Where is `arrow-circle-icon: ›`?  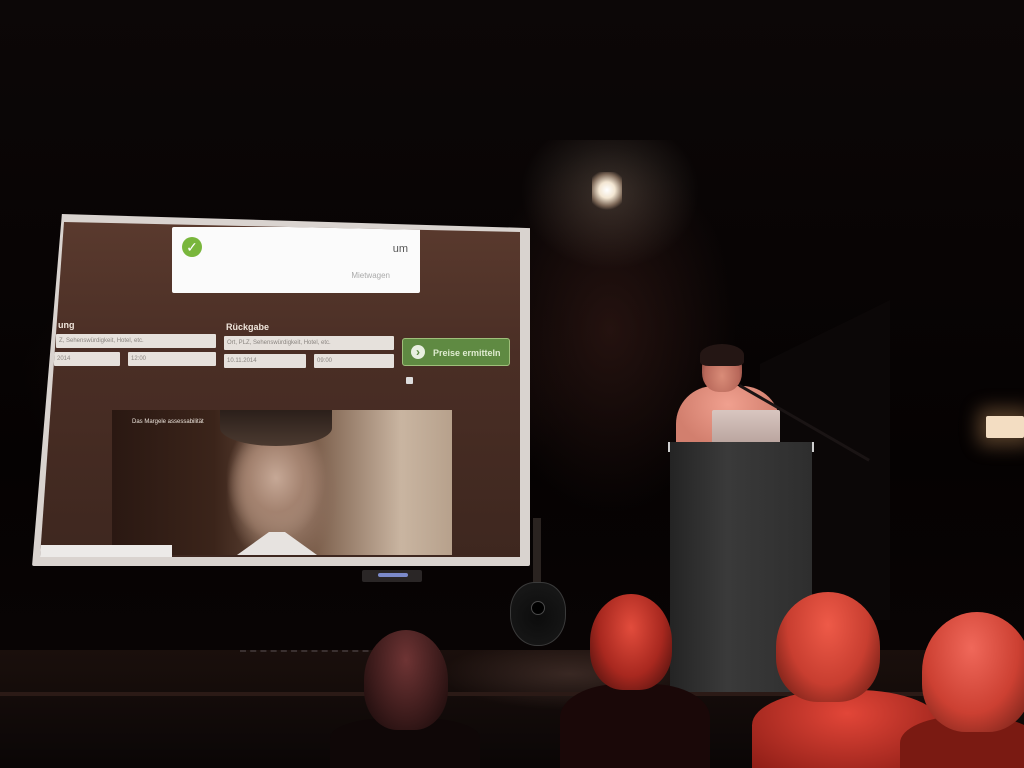
arrow-circle-icon: › is located at coordinates (418, 352).